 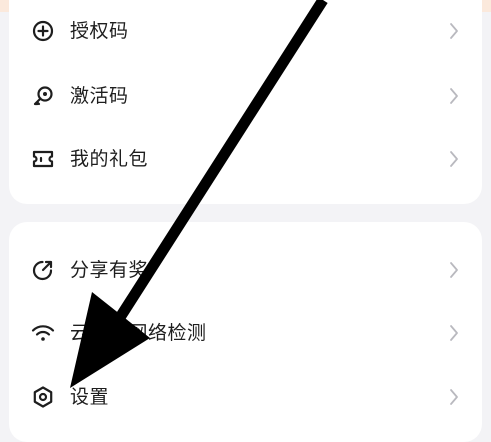 What do you see at coordinates (43, 397) in the screenshot?
I see `settings-hexagon-icon` at bounding box center [43, 397].